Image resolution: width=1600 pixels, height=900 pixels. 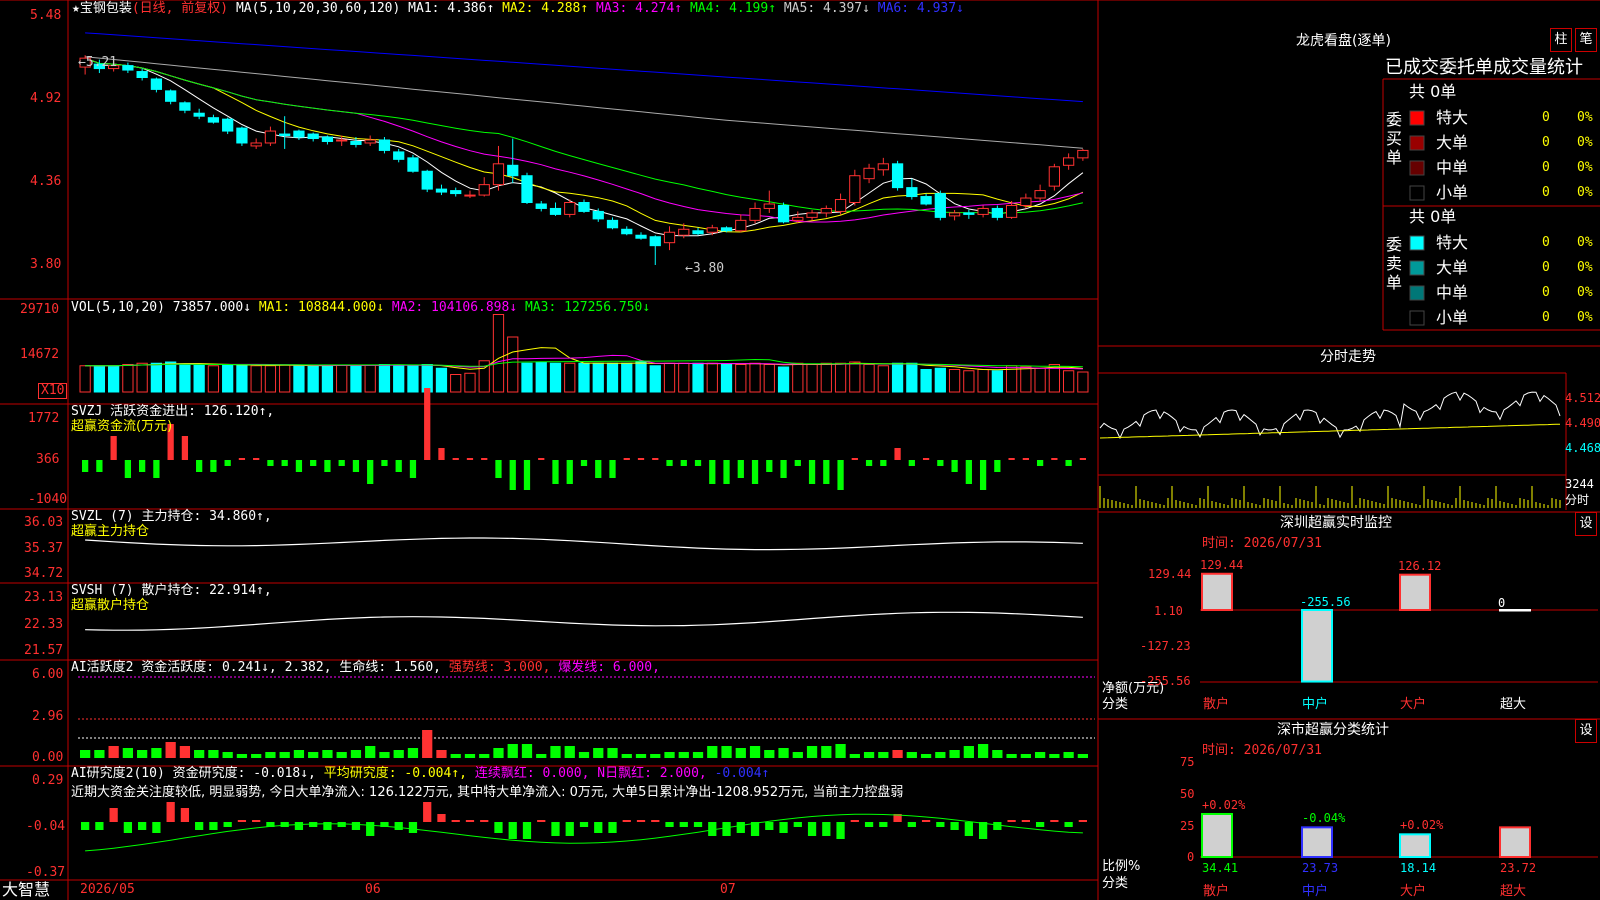 I want to click on vol-tick: 29710, so click(x=40, y=309).